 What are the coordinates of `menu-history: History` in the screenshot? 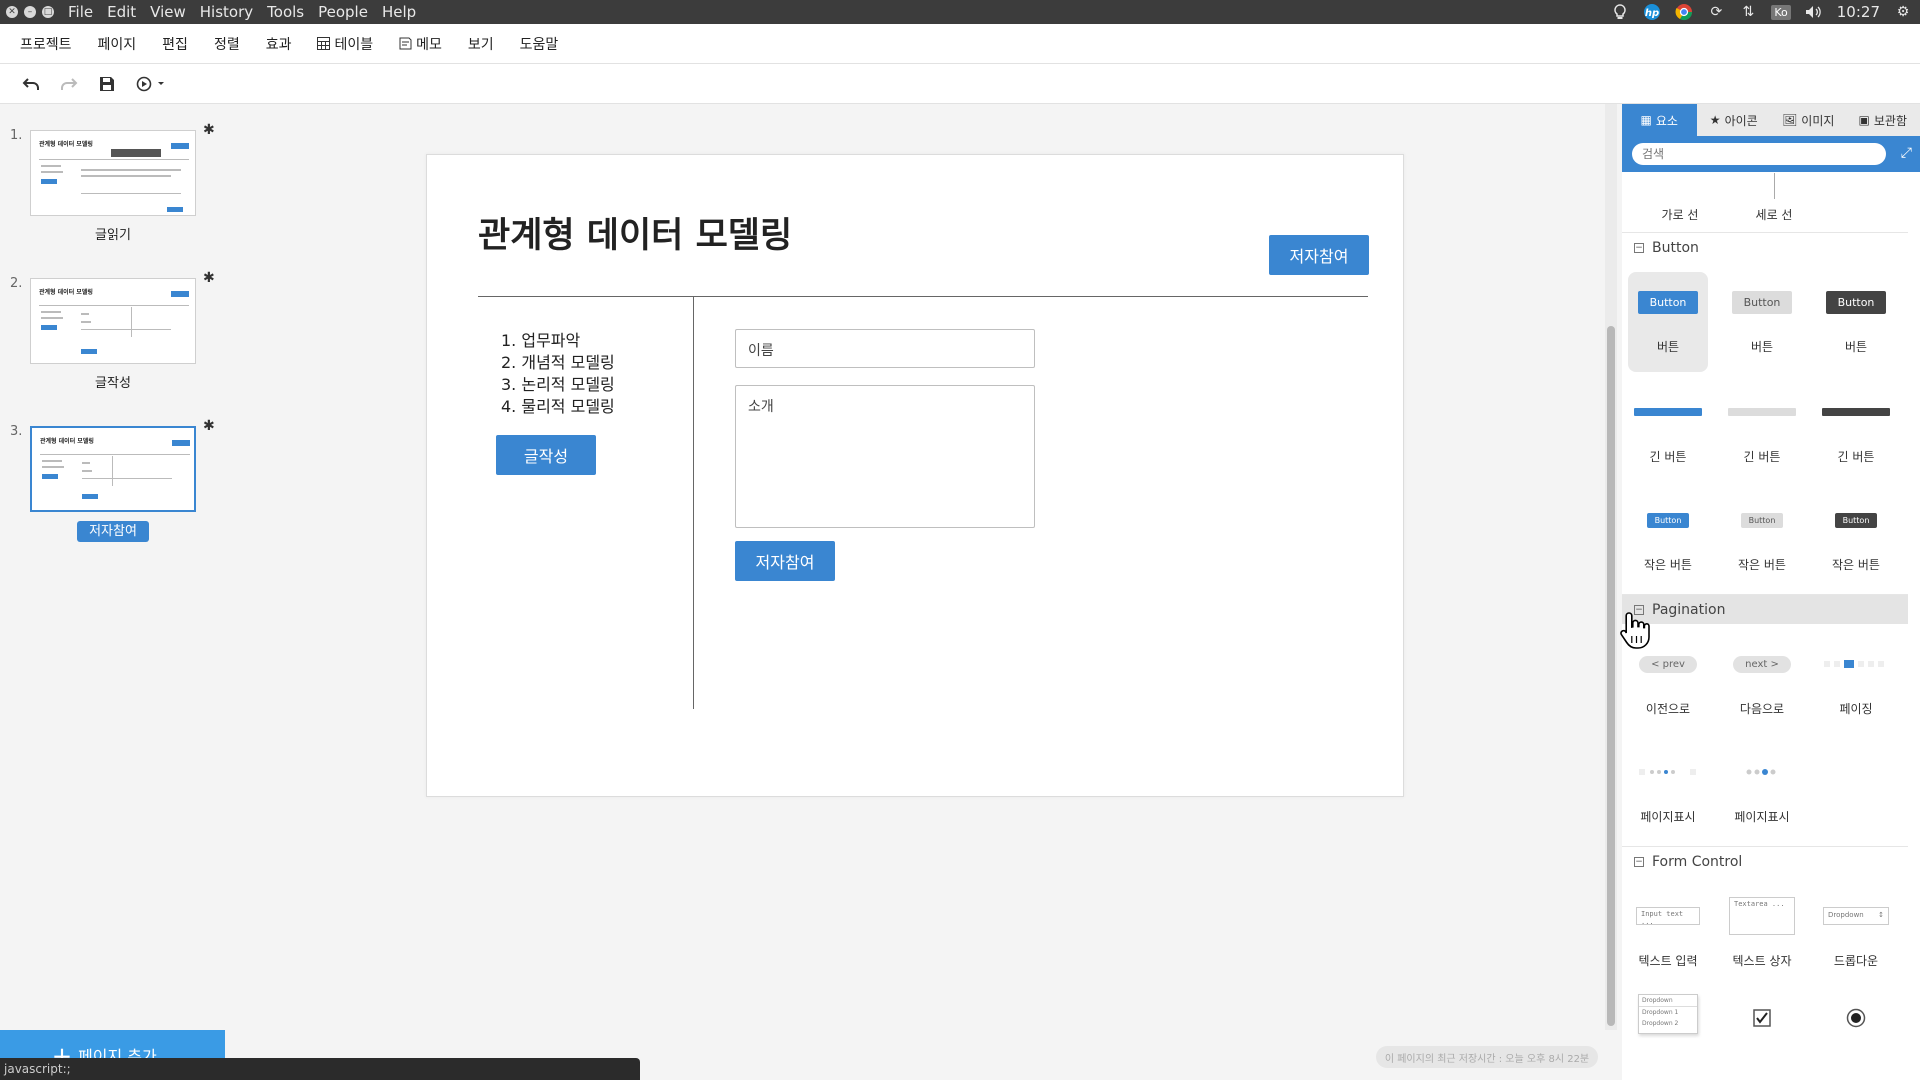 It's located at (226, 12).